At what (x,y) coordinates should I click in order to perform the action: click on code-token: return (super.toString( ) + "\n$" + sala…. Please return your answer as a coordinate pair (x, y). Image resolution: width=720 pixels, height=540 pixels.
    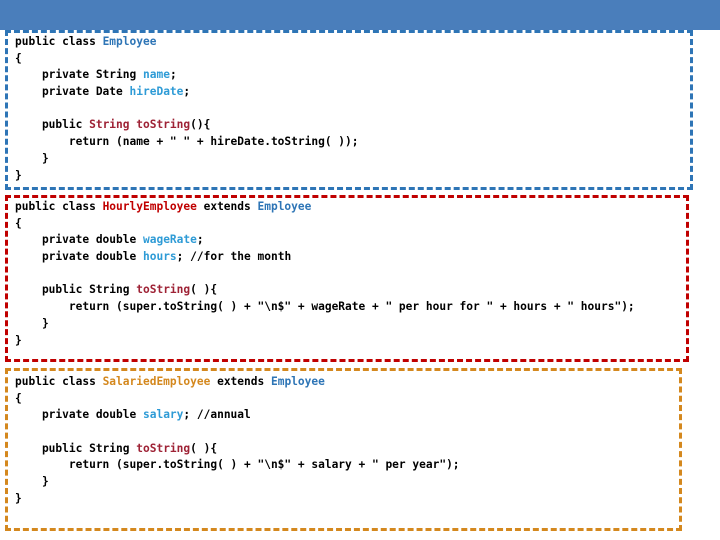
    Looking at the image, I should click on (237, 465).